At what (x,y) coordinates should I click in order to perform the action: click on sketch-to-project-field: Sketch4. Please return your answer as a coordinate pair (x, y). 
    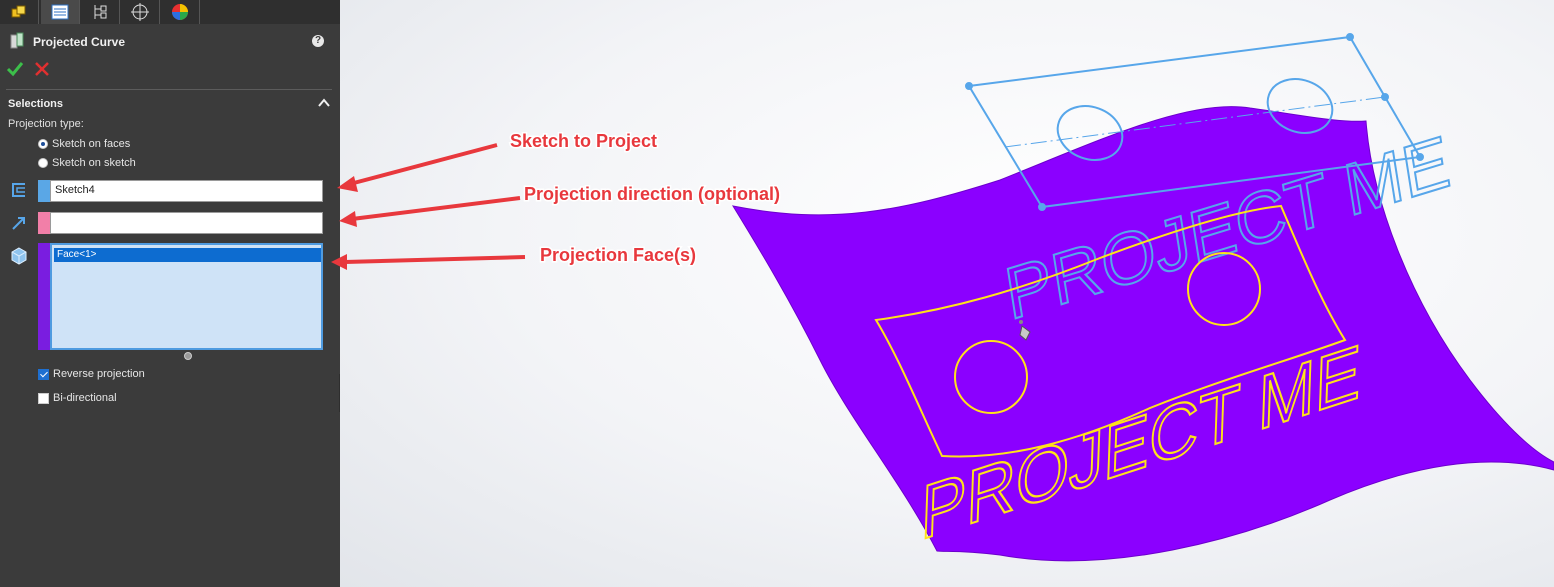
    Looking at the image, I should click on (186, 191).